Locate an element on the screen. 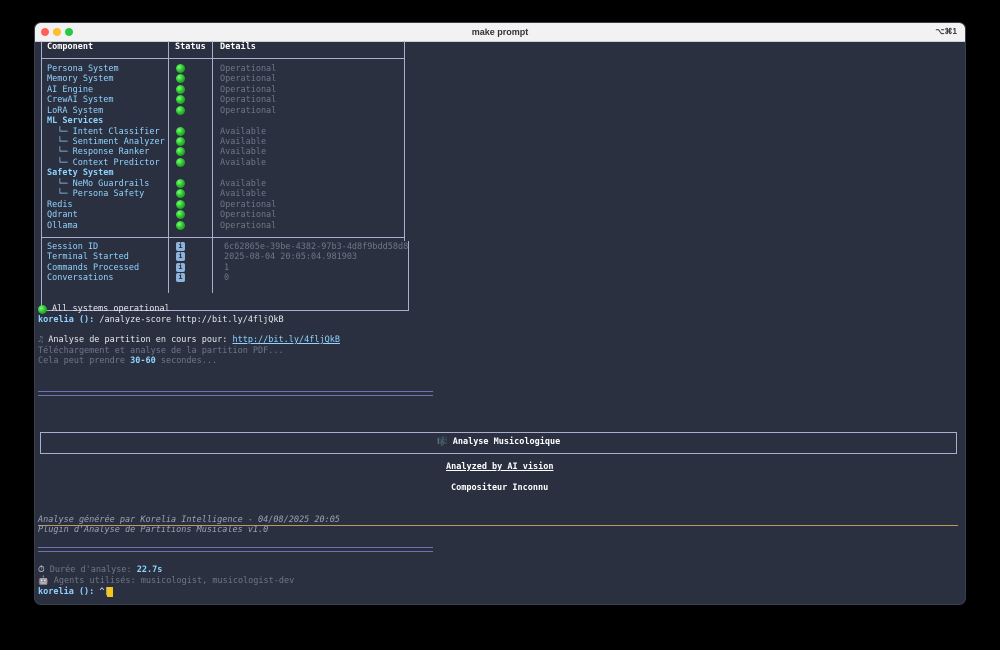  command-text: /analyze-score http://bit.ly/4fljQkB is located at coordinates (189, 320).